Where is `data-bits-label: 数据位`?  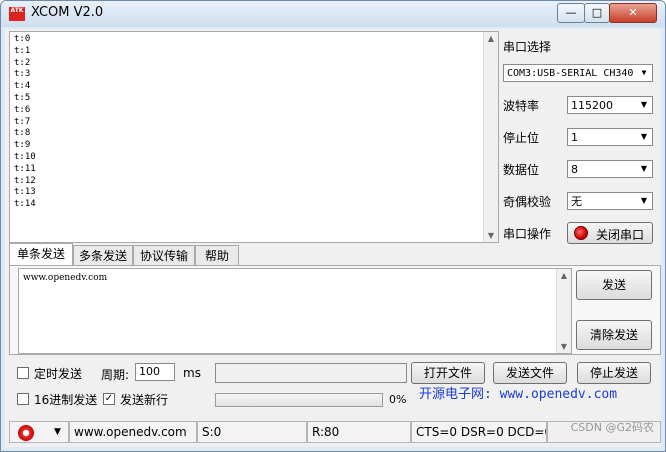
data-bits-label: 数据位 is located at coordinates (521, 170).